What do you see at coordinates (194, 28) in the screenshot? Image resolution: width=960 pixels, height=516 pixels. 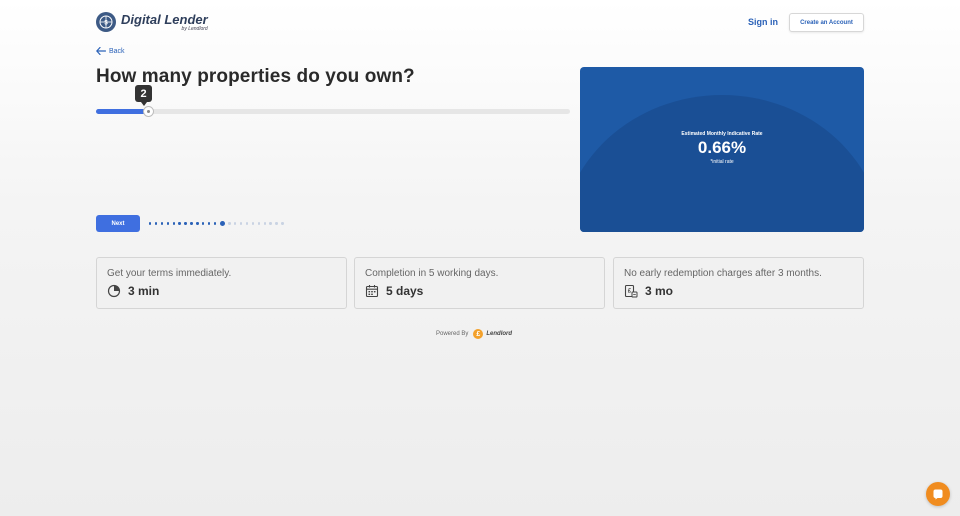 I see `logo-subtitle: by Lendlord` at bounding box center [194, 28].